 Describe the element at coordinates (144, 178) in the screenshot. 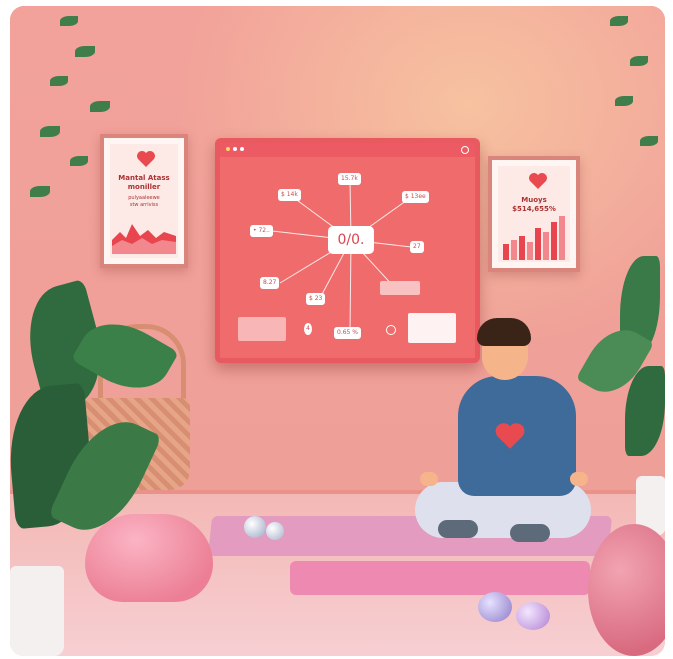

I see `left-poster-title: Mantal Atass` at that location.